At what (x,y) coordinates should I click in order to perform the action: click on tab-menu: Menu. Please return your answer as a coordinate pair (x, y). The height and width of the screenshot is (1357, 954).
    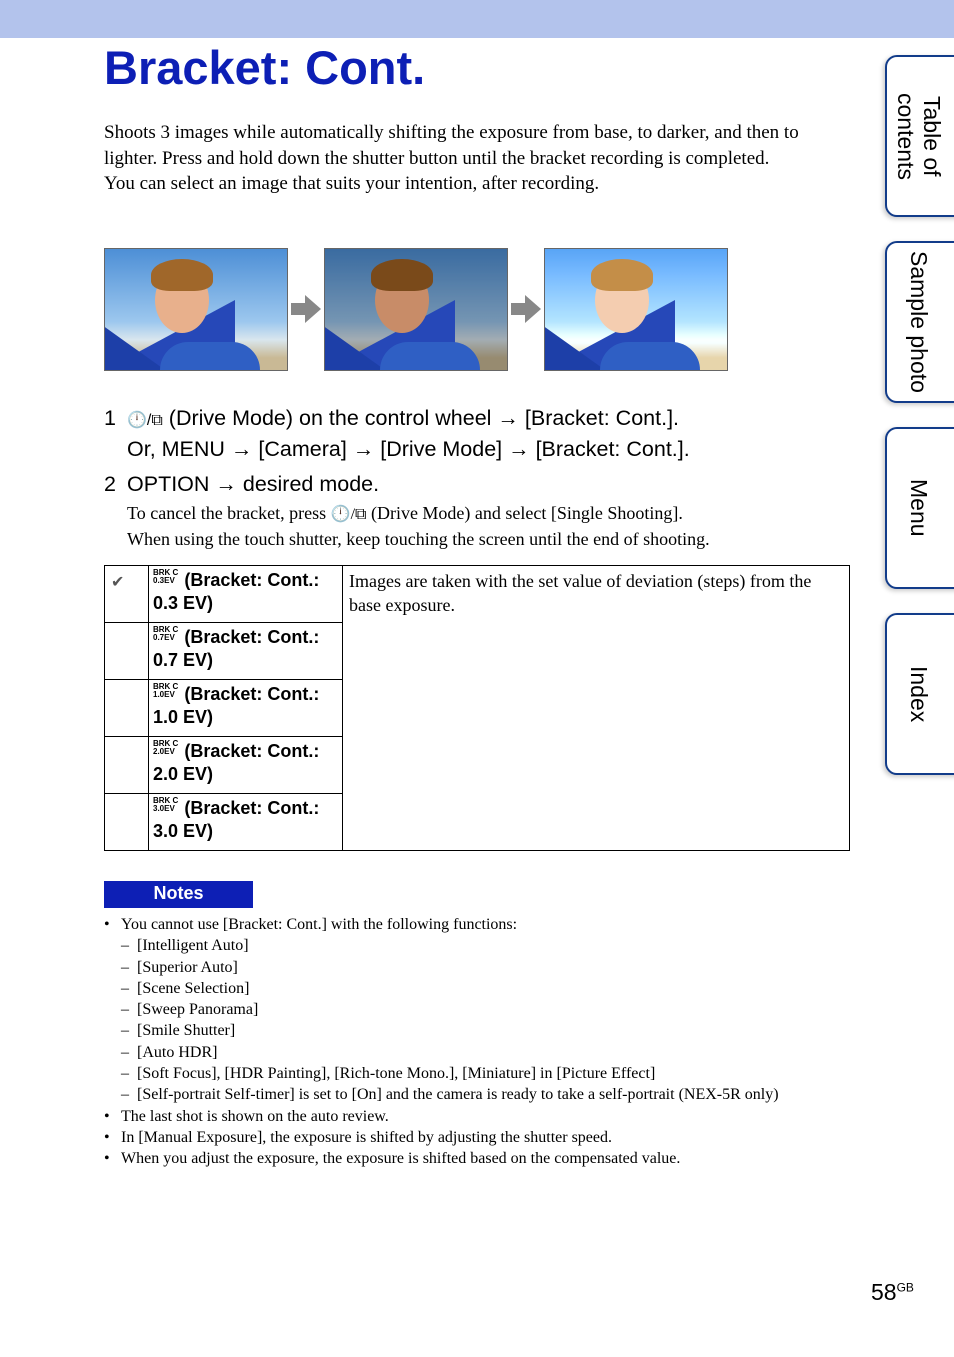
    Looking at the image, I should click on (919, 508).